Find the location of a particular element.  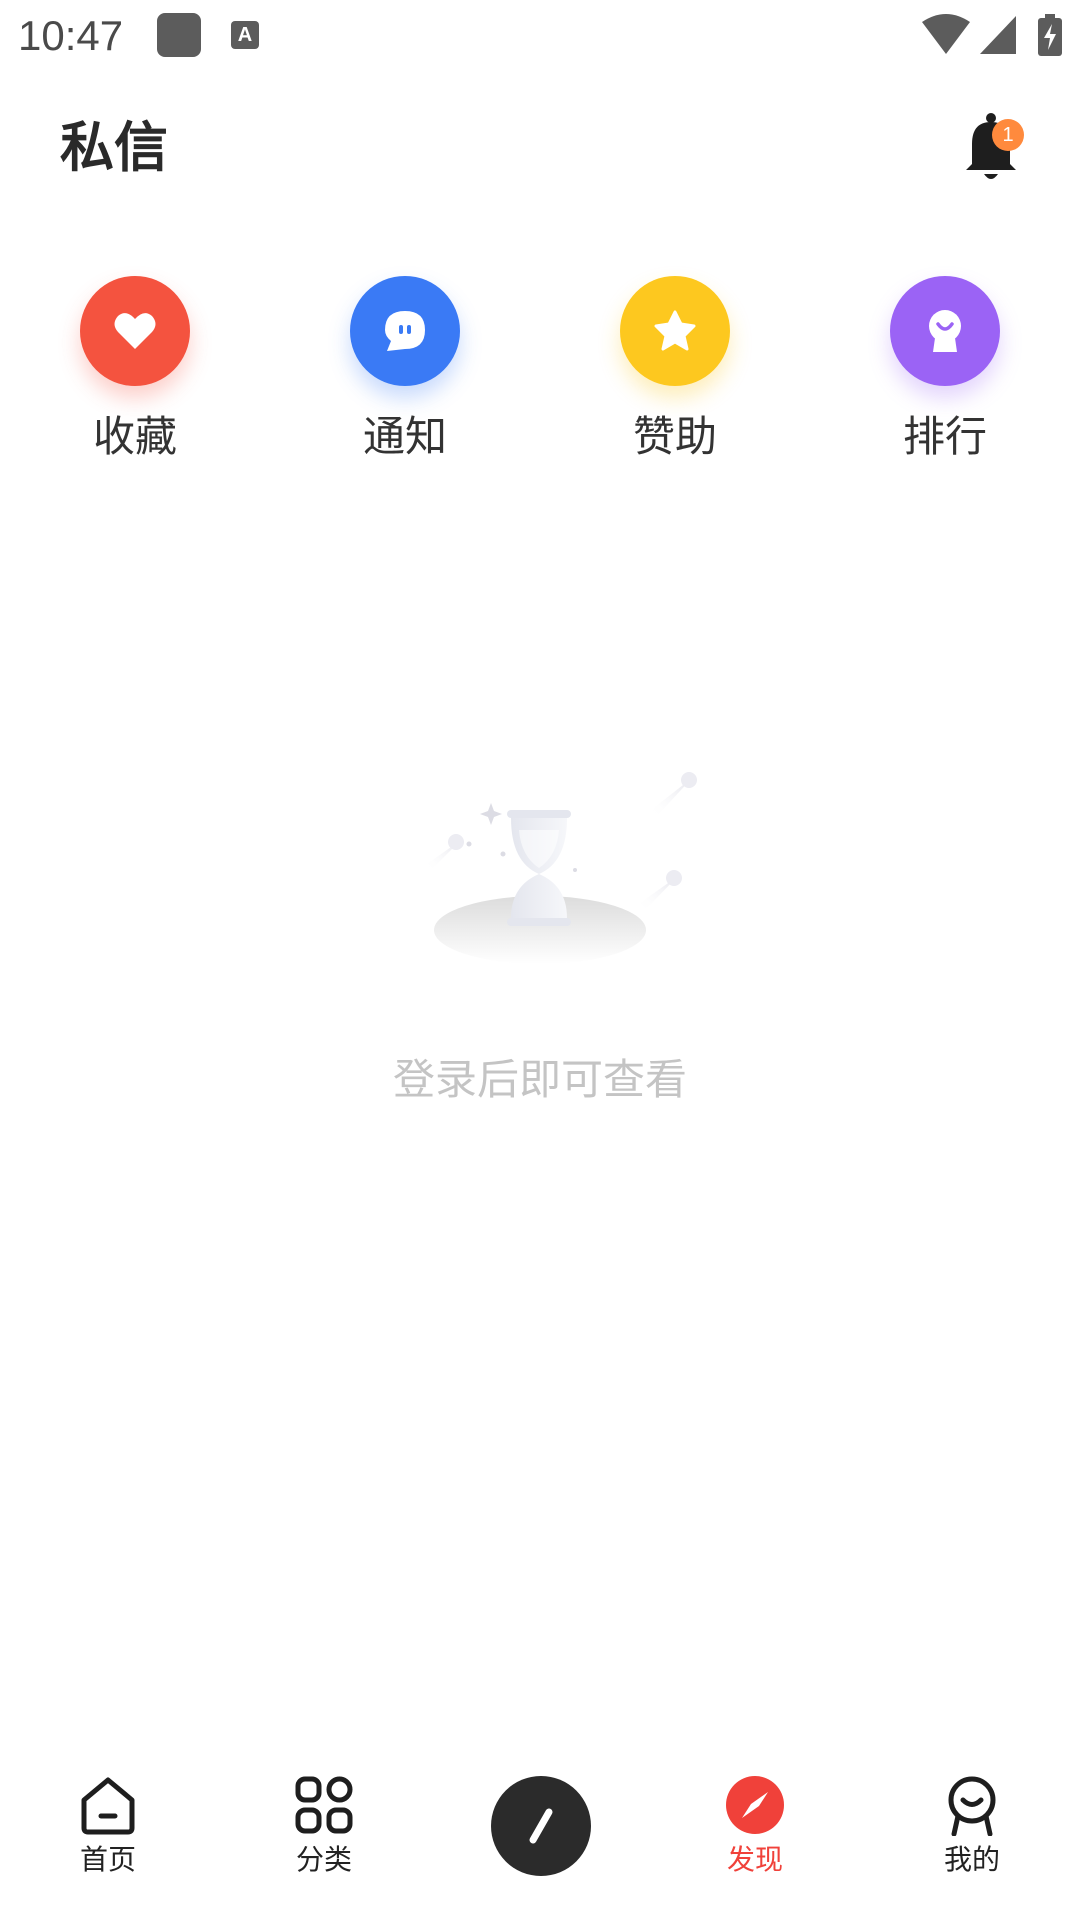

quick-action-label: 排行 is located at coordinates (944, 436).